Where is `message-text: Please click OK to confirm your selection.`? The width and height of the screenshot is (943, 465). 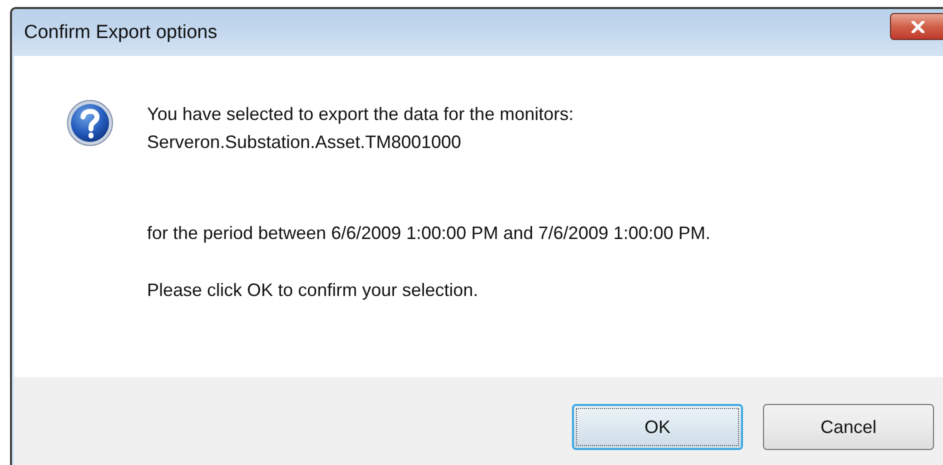
message-text: Please click OK to confirm your selection. is located at coordinates (313, 290).